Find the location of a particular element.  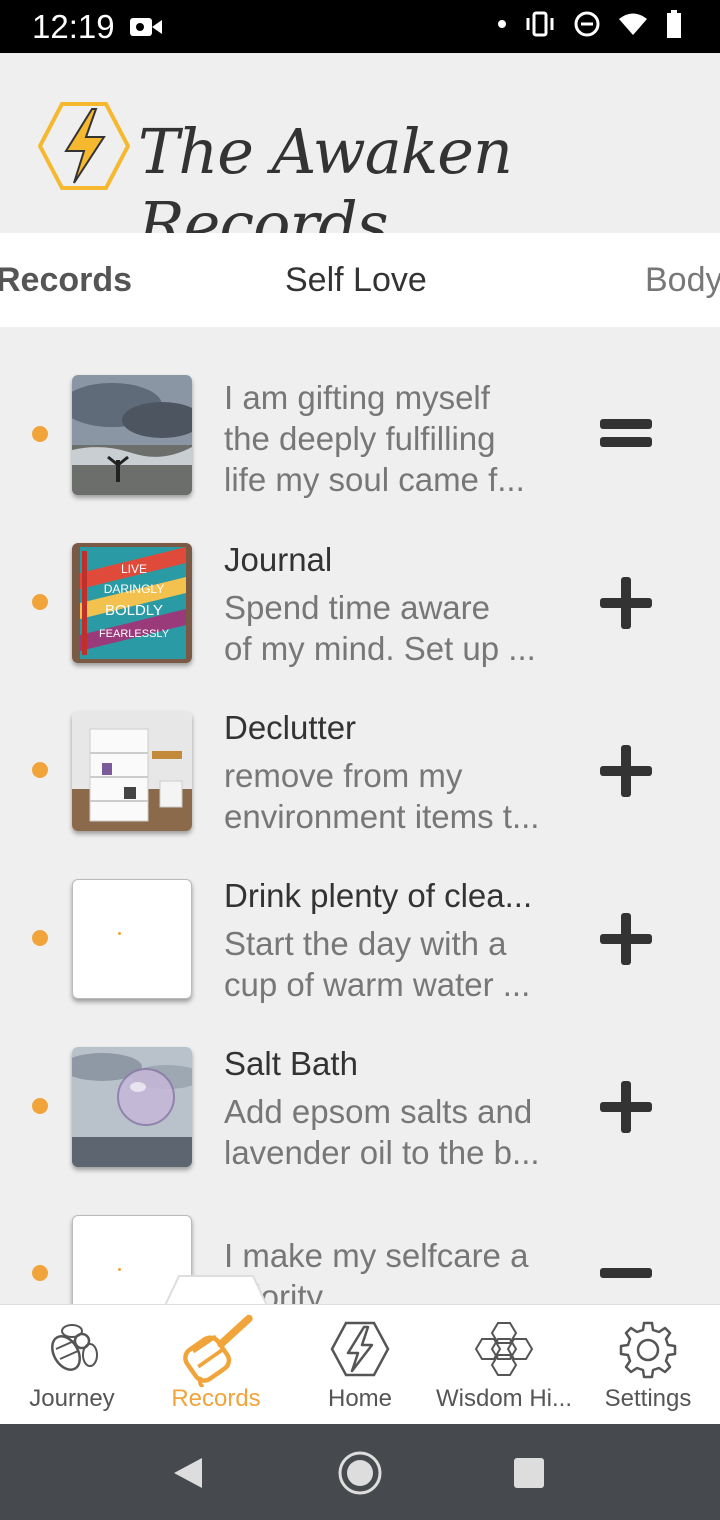

nav-home: Home is located at coordinates (360, 1365).